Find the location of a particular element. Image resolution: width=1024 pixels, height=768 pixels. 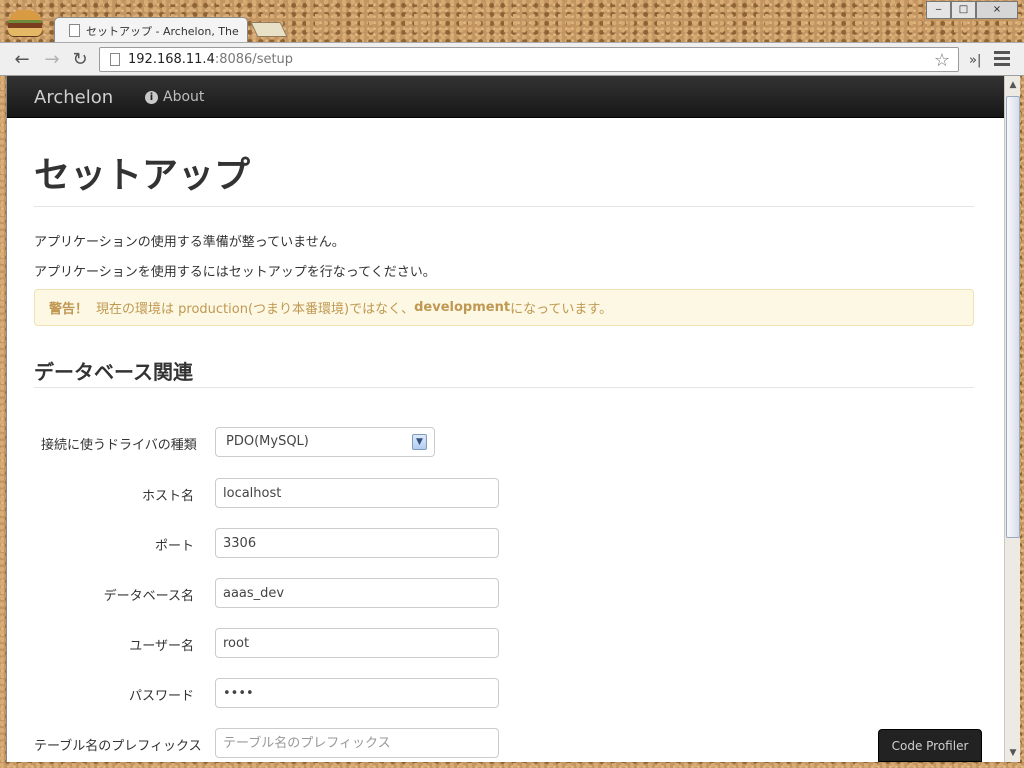

driver-select: PDO(MySQL) ▼ is located at coordinates (325, 442).